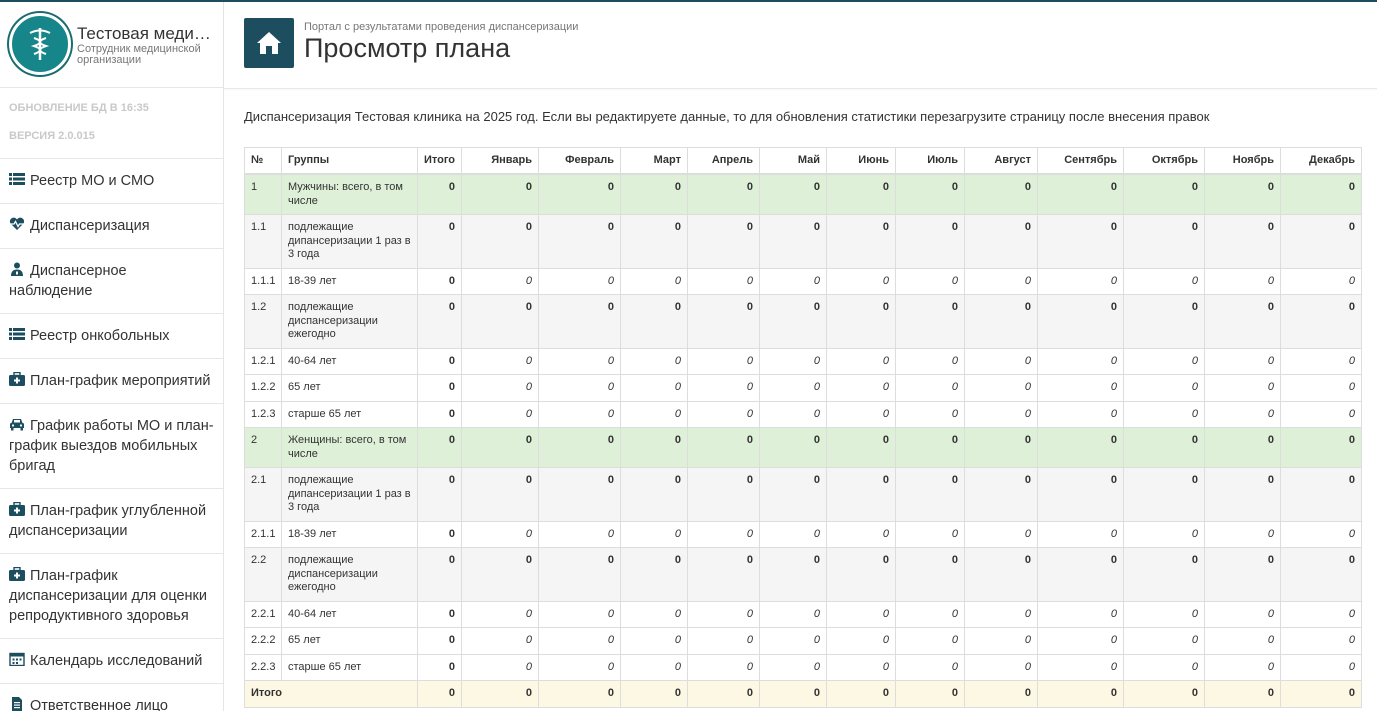 This screenshot has width=1377, height=711. Describe the element at coordinates (861, 161) in the screenshot. I see `column-header: Июнь` at that location.